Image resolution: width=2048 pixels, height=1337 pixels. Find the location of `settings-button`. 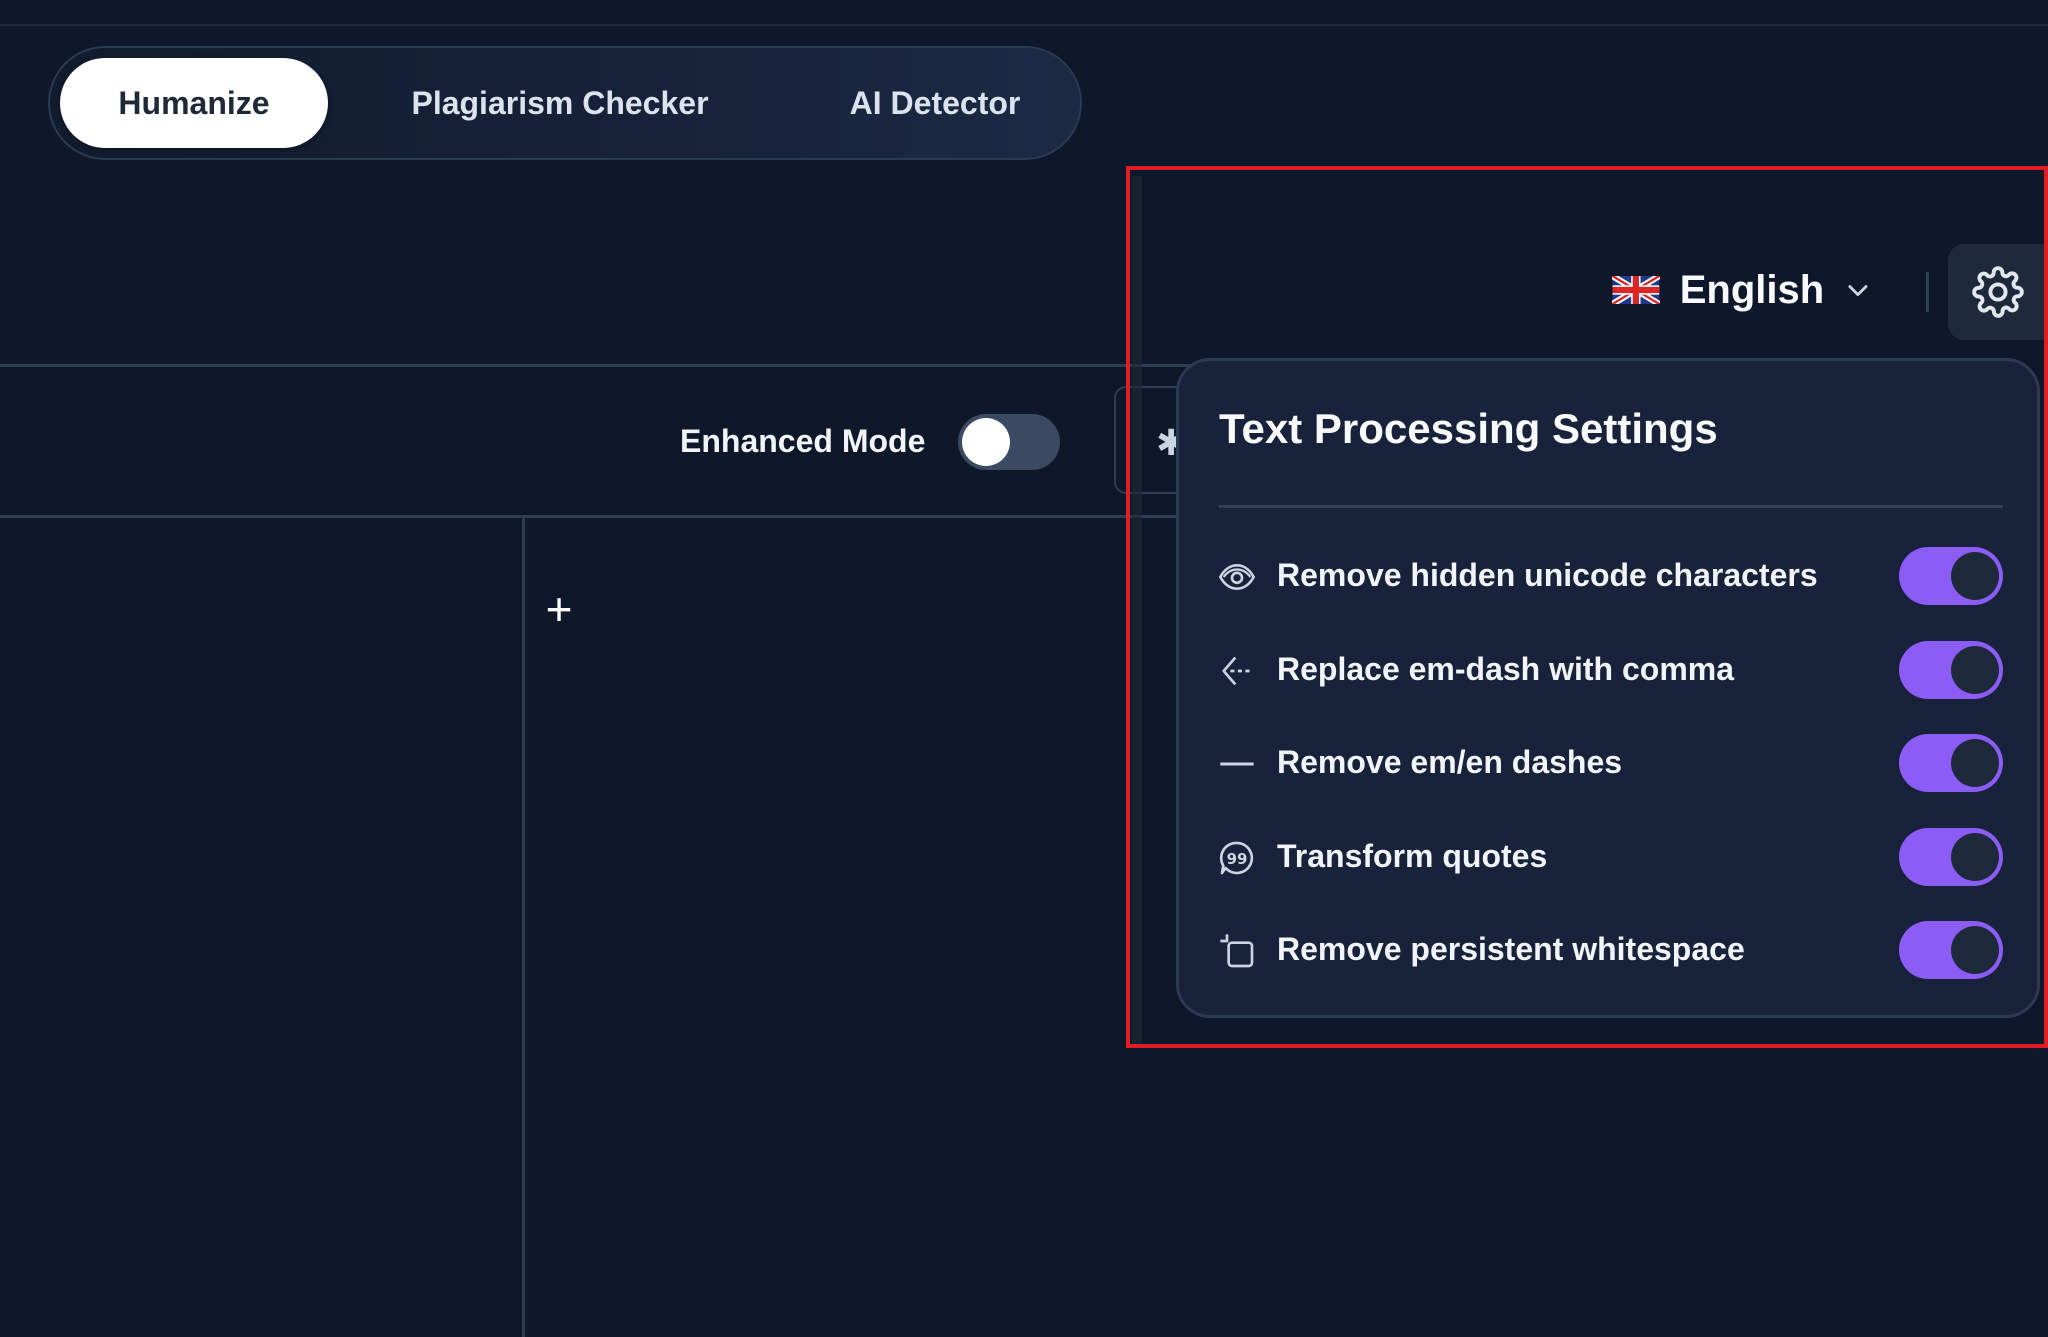

settings-button is located at coordinates (1998, 292).